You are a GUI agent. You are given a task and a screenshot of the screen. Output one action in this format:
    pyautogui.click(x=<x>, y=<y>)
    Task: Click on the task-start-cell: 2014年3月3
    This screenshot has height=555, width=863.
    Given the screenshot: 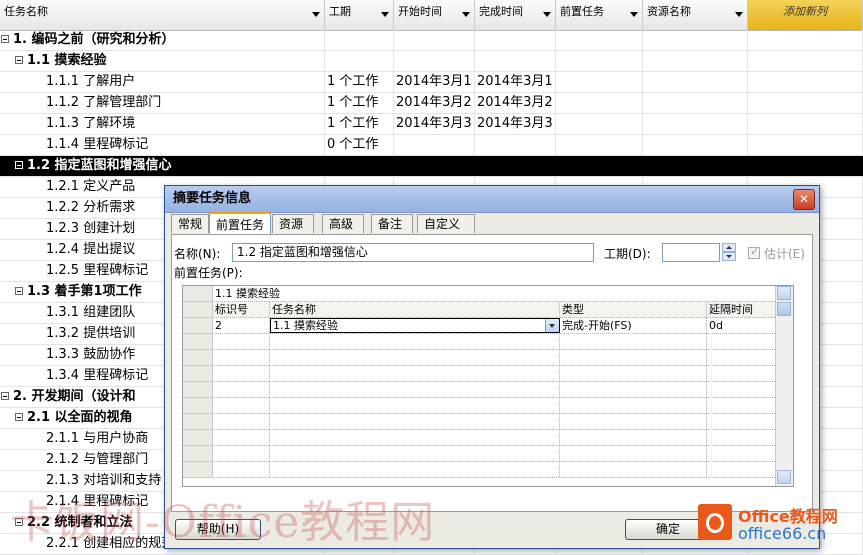 What is the action you would take?
    pyautogui.click(x=434, y=124)
    